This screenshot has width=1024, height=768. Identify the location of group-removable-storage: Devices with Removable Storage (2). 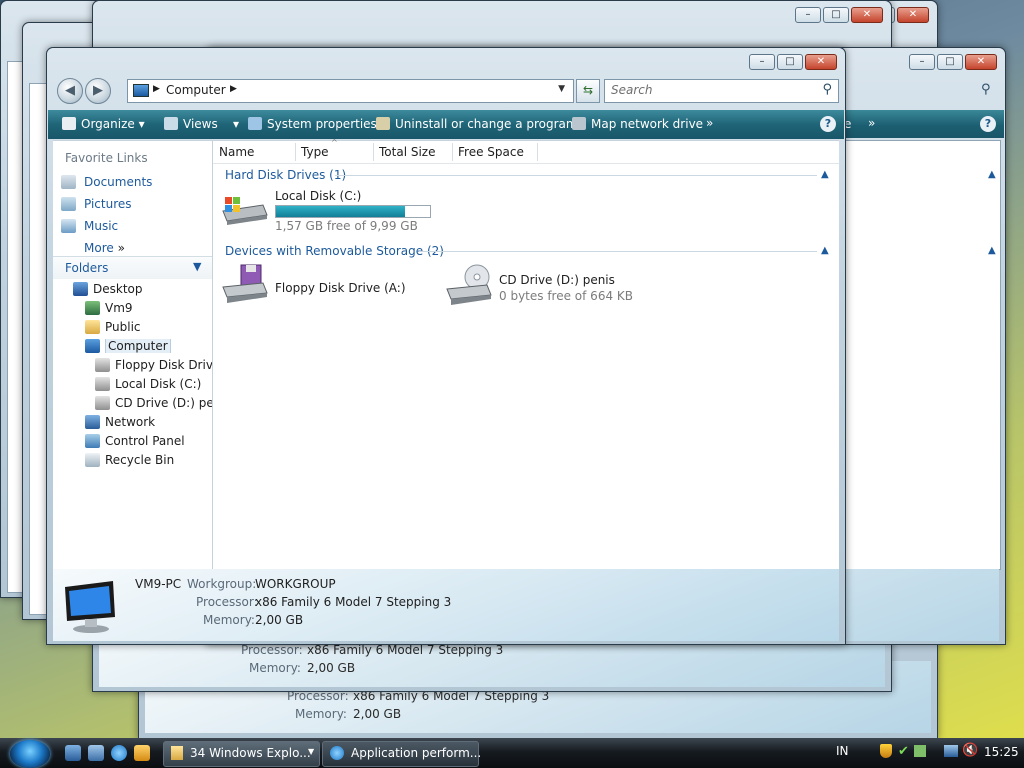
(334, 251).